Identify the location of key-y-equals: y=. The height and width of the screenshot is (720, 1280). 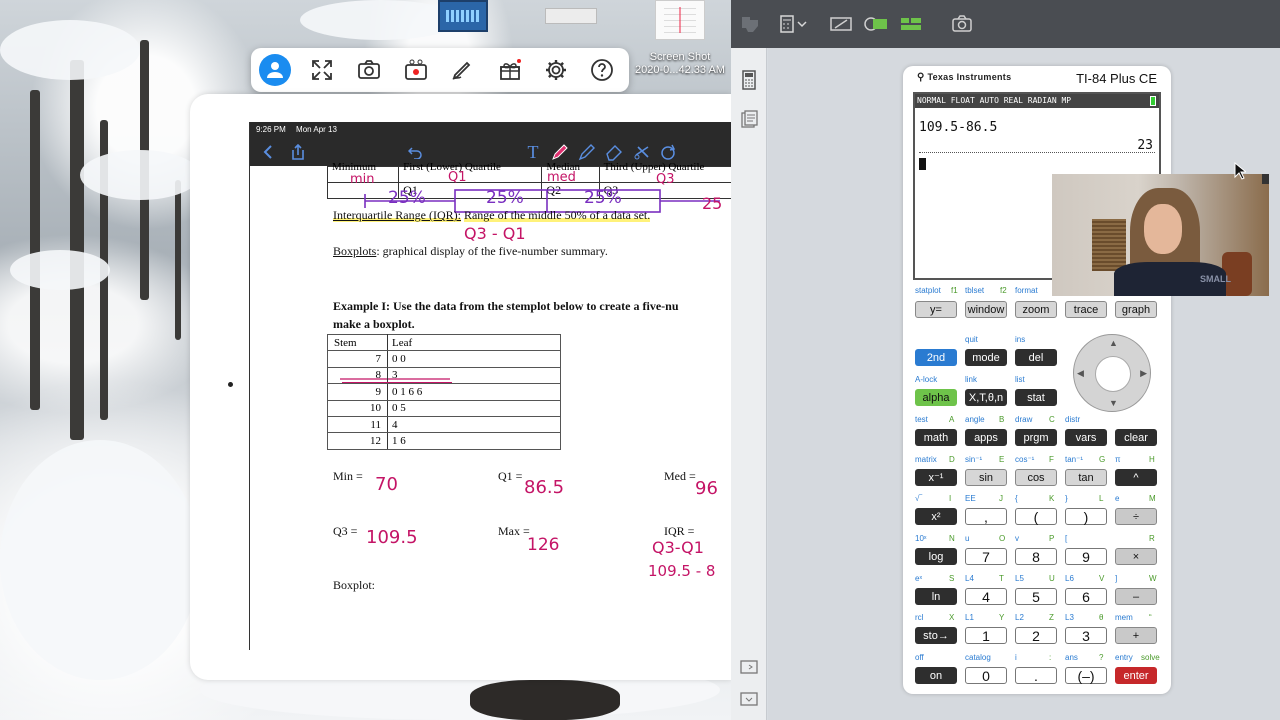
(936, 309).